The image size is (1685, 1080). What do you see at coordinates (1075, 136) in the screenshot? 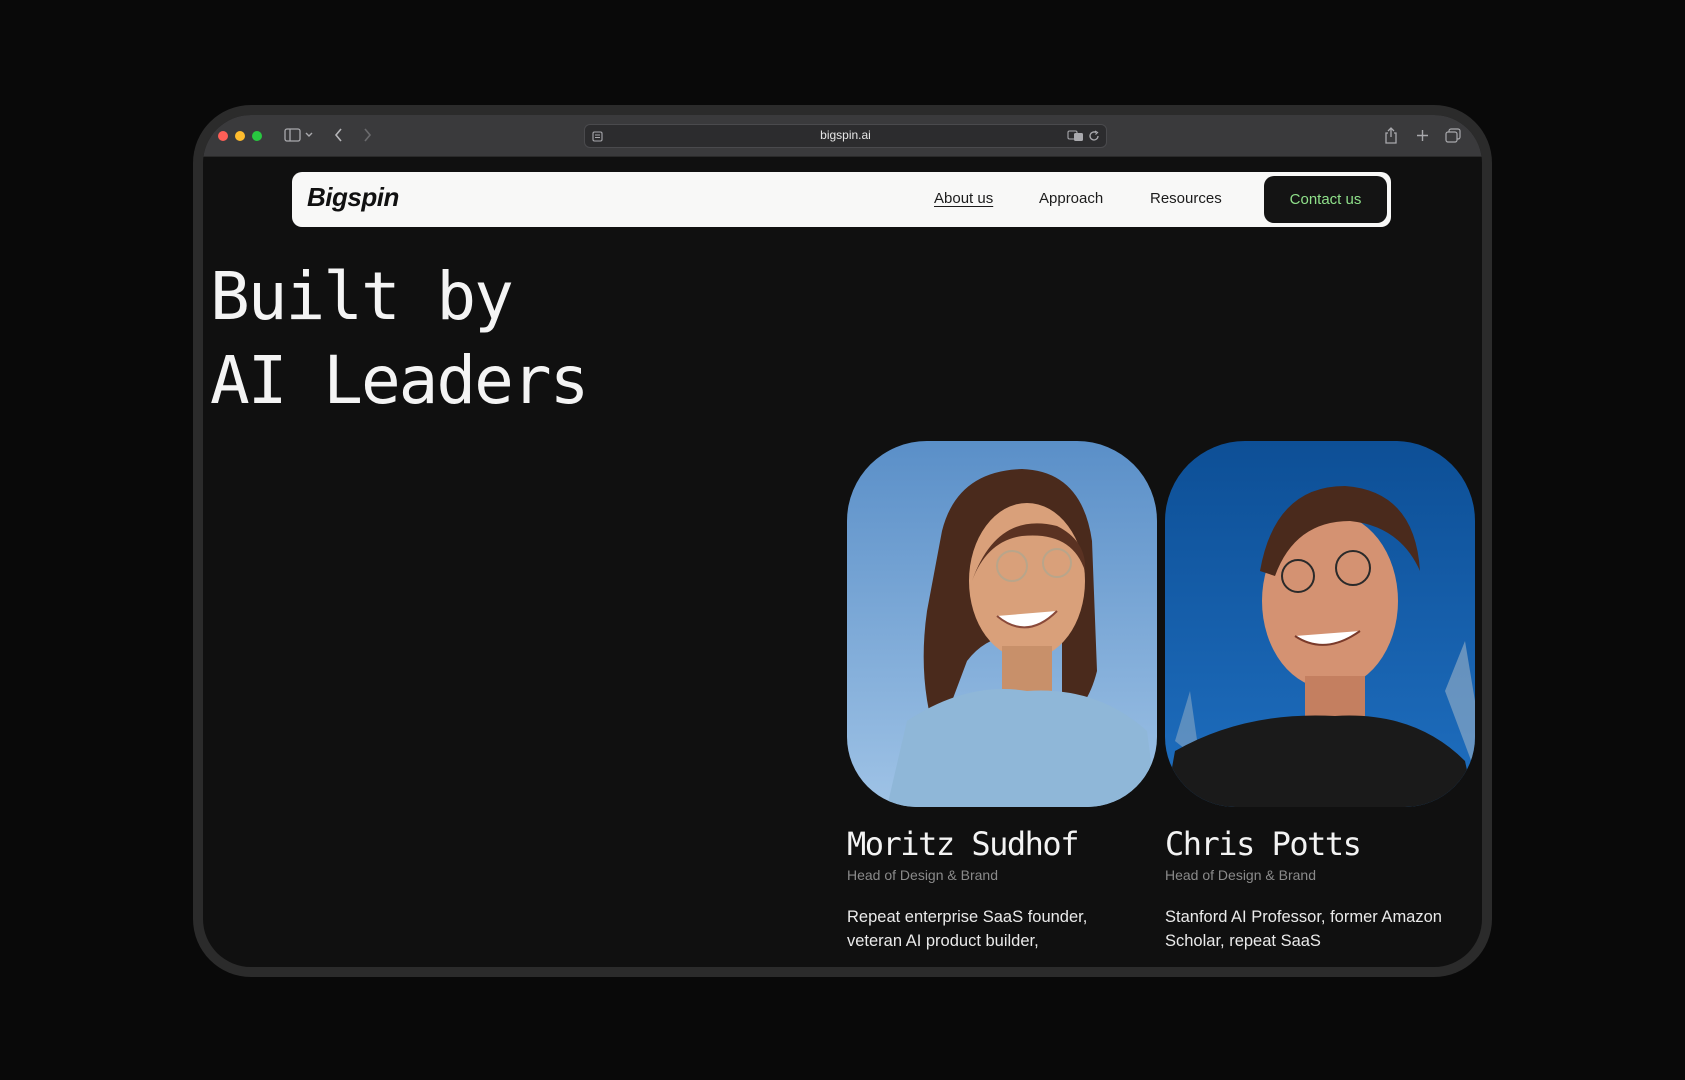
I see `translate-icon` at bounding box center [1075, 136].